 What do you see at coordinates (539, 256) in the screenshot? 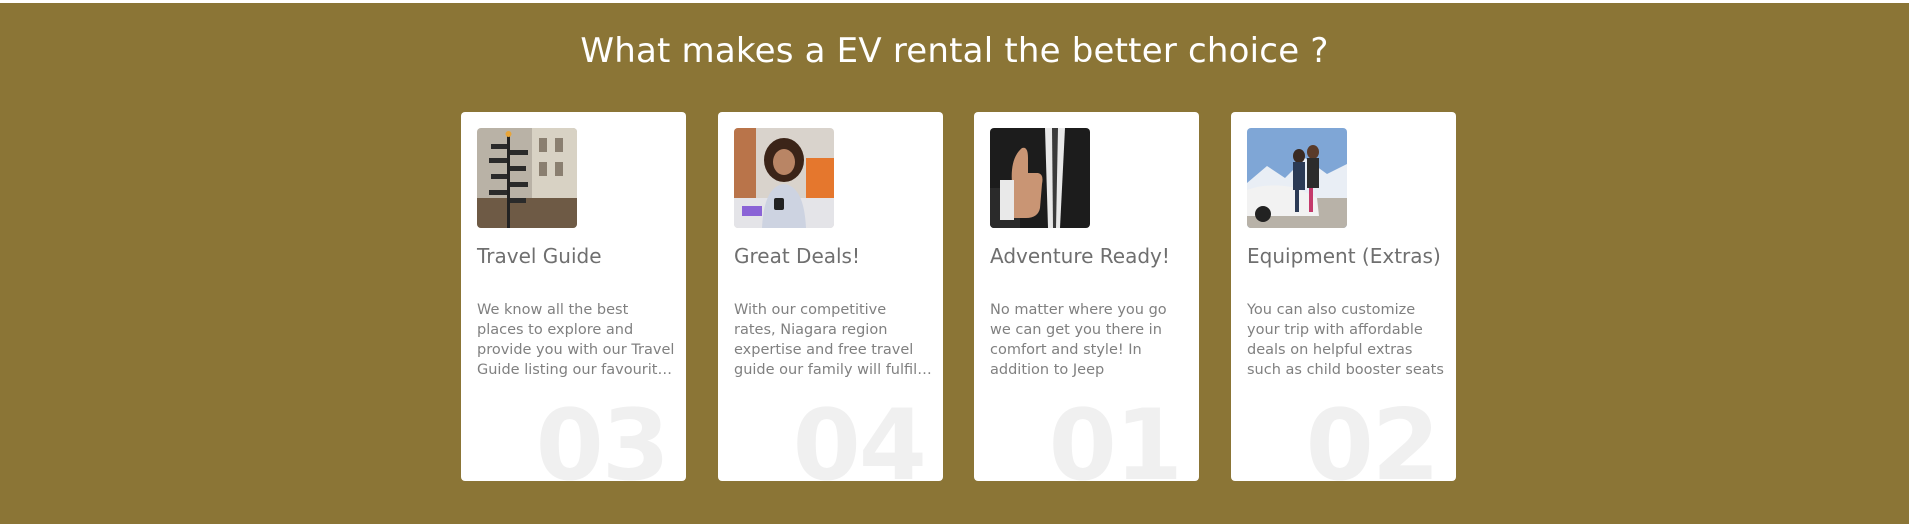
I see `card-title: Travel Guide` at bounding box center [539, 256].